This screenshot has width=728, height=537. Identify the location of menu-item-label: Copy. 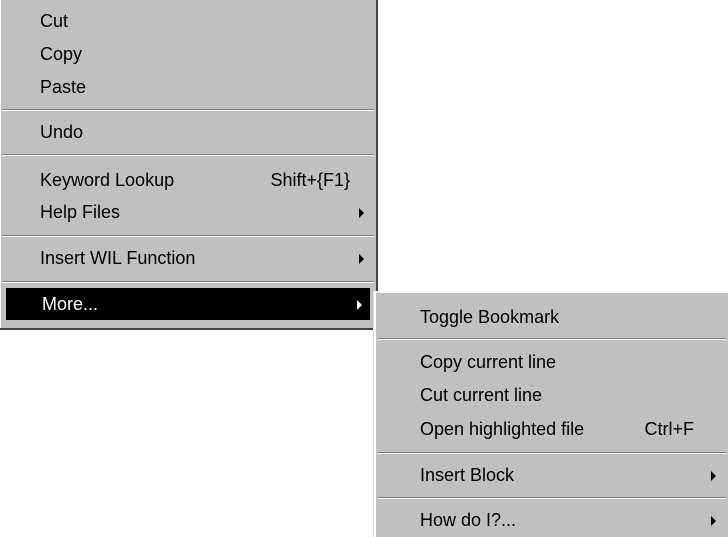
(61, 54).